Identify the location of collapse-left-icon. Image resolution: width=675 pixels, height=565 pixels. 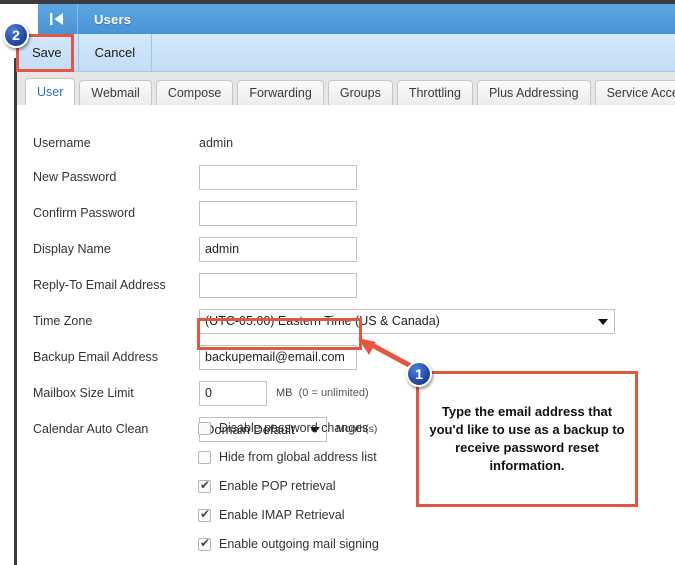
(58, 19).